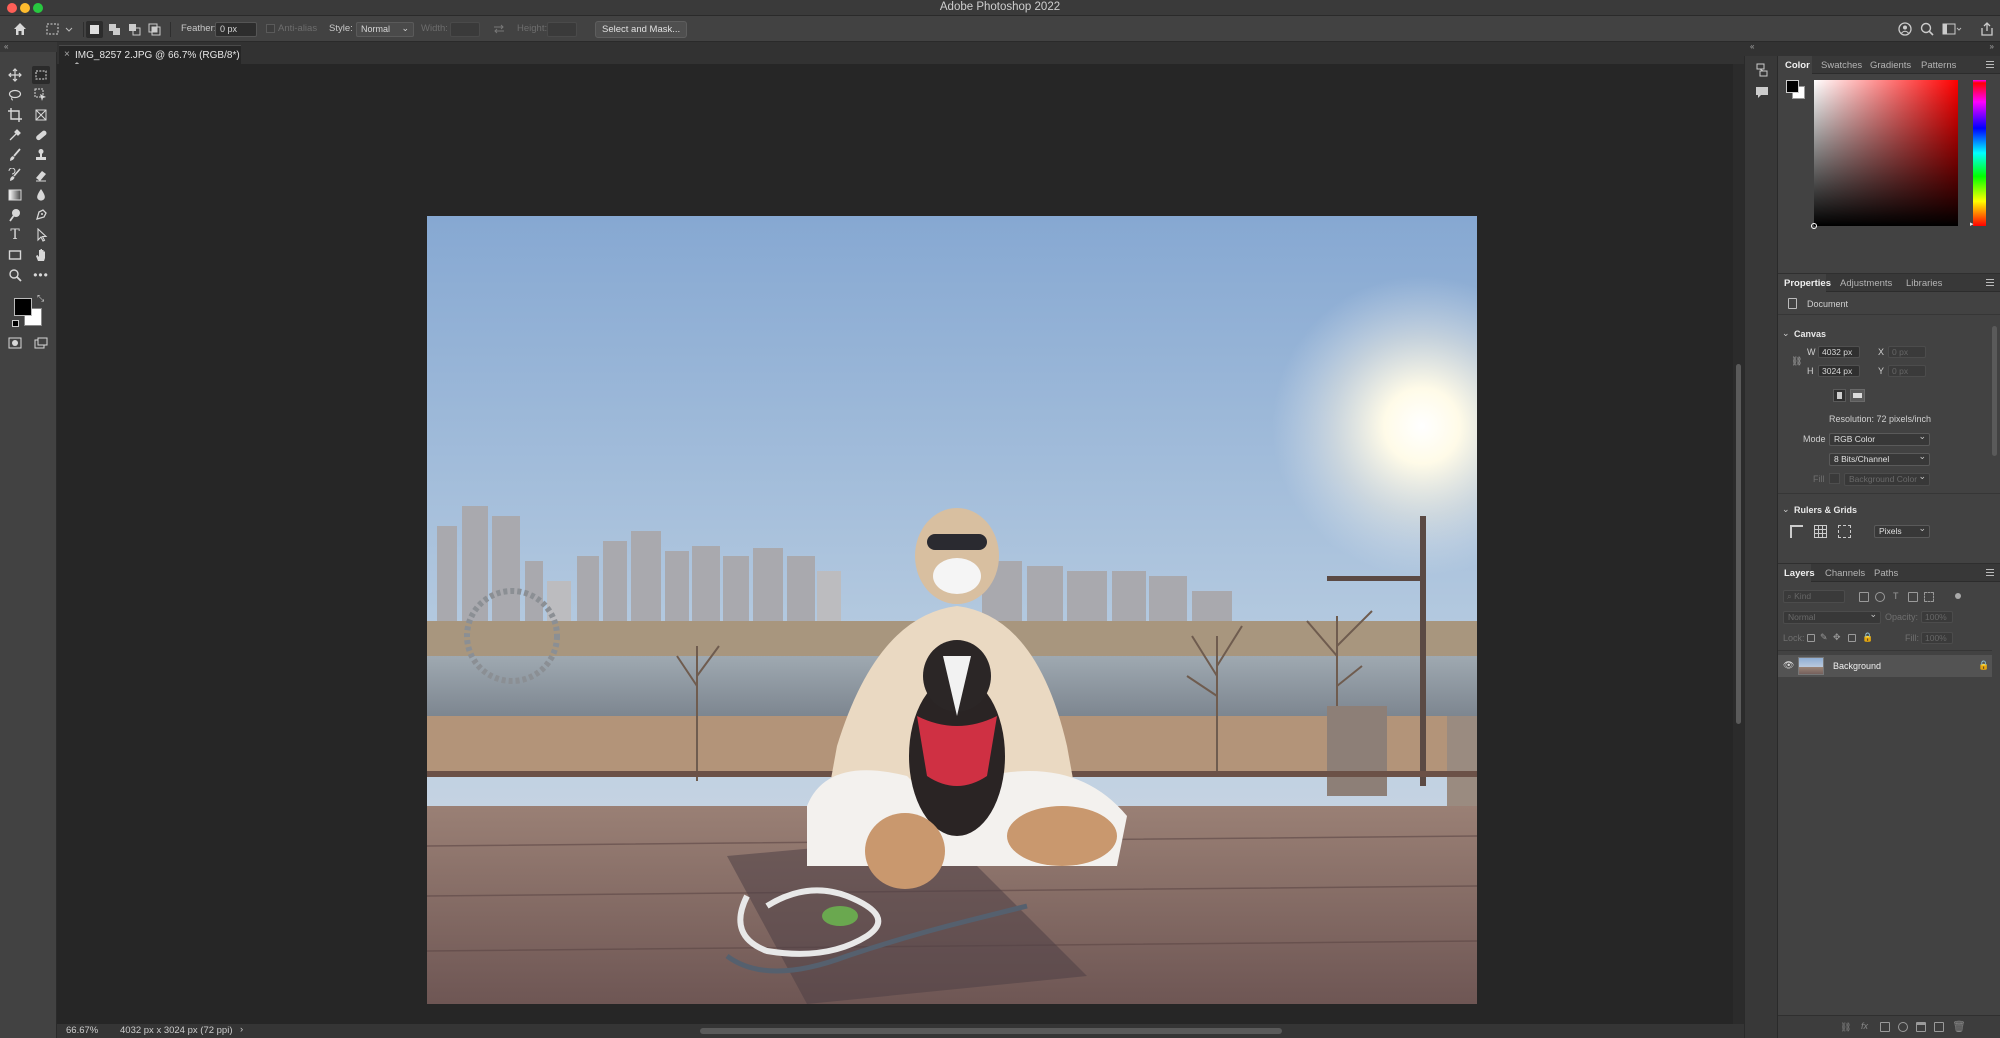  What do you see at coordinates (1839, 371) in the screenshot?
I see `canvas-height-input: 3024 px` at bounding box center [1839, 371].